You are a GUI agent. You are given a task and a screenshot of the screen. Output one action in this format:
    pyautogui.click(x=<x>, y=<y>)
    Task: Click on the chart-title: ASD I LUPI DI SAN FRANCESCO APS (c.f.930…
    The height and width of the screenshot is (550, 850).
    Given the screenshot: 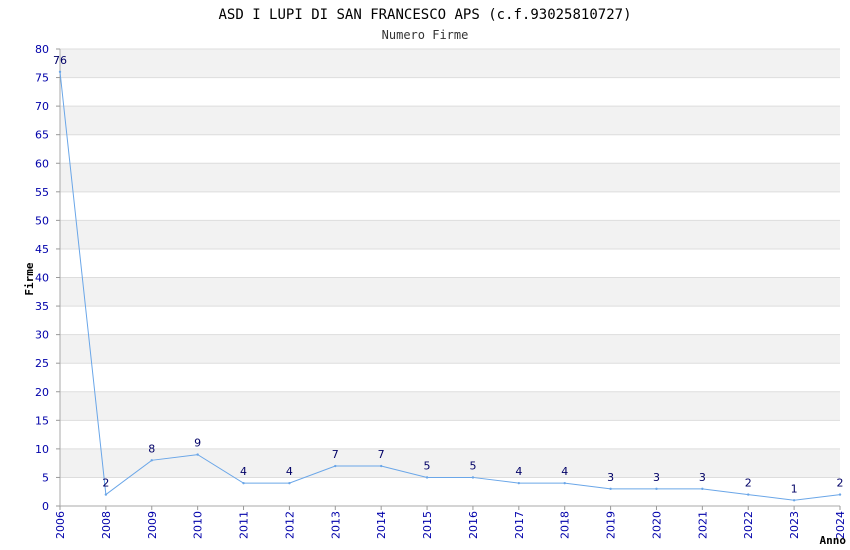 What is the action you would take?
    pyautogui.click(x=424, y=15)
    